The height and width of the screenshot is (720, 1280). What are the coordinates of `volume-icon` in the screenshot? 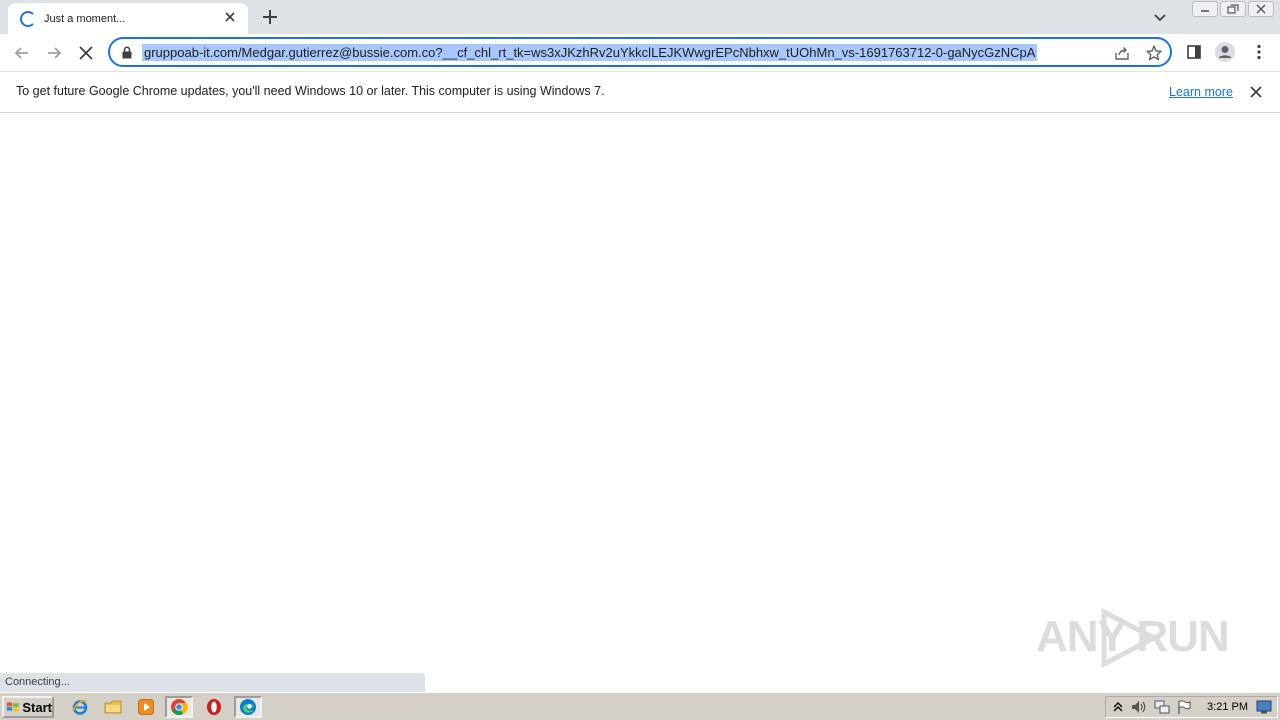 It's located at (1139, 707).